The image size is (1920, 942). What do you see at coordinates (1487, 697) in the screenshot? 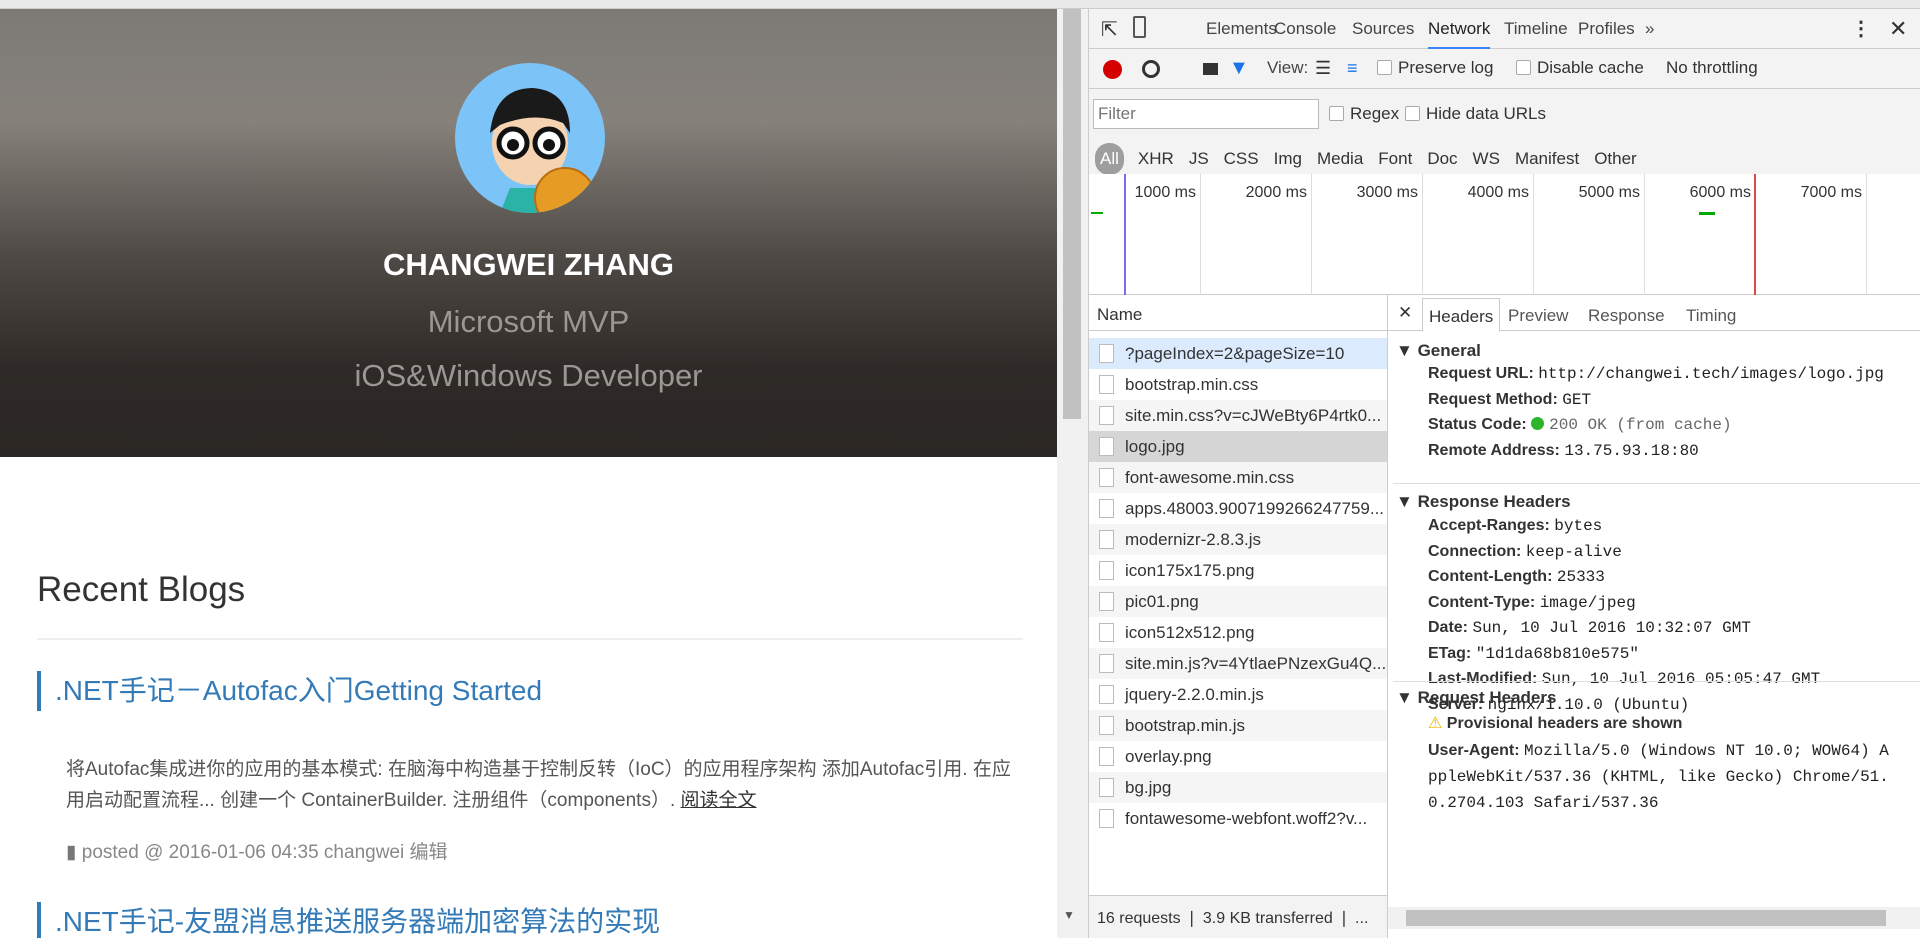
I see `request-headers-title: Request Headers` at bounding box center [1487, 697].